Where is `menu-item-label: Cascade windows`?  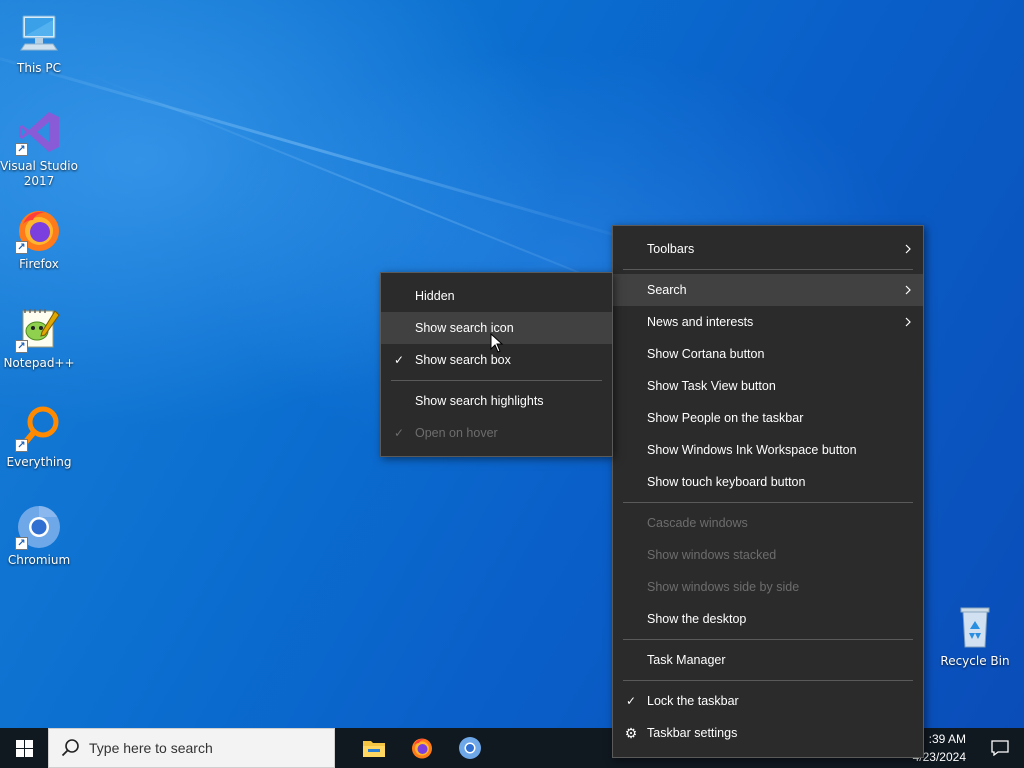 menu-item-label: Cascade windows is located at coordinates (697, 523).